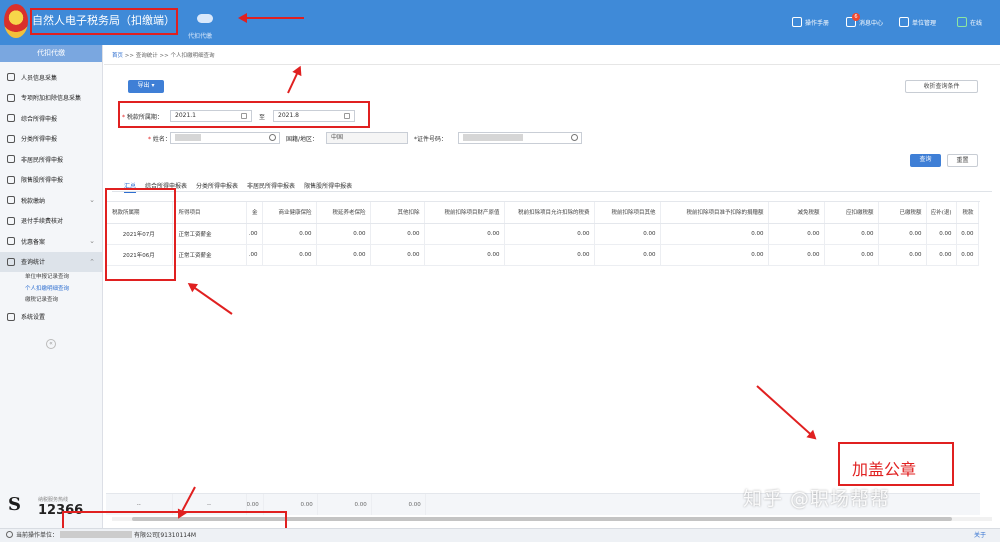  What do you see at coordinates (33, 201) in the screenshot?
I see `sidebar-item-label: 税款缴纳` at bounding box center [33, 201].